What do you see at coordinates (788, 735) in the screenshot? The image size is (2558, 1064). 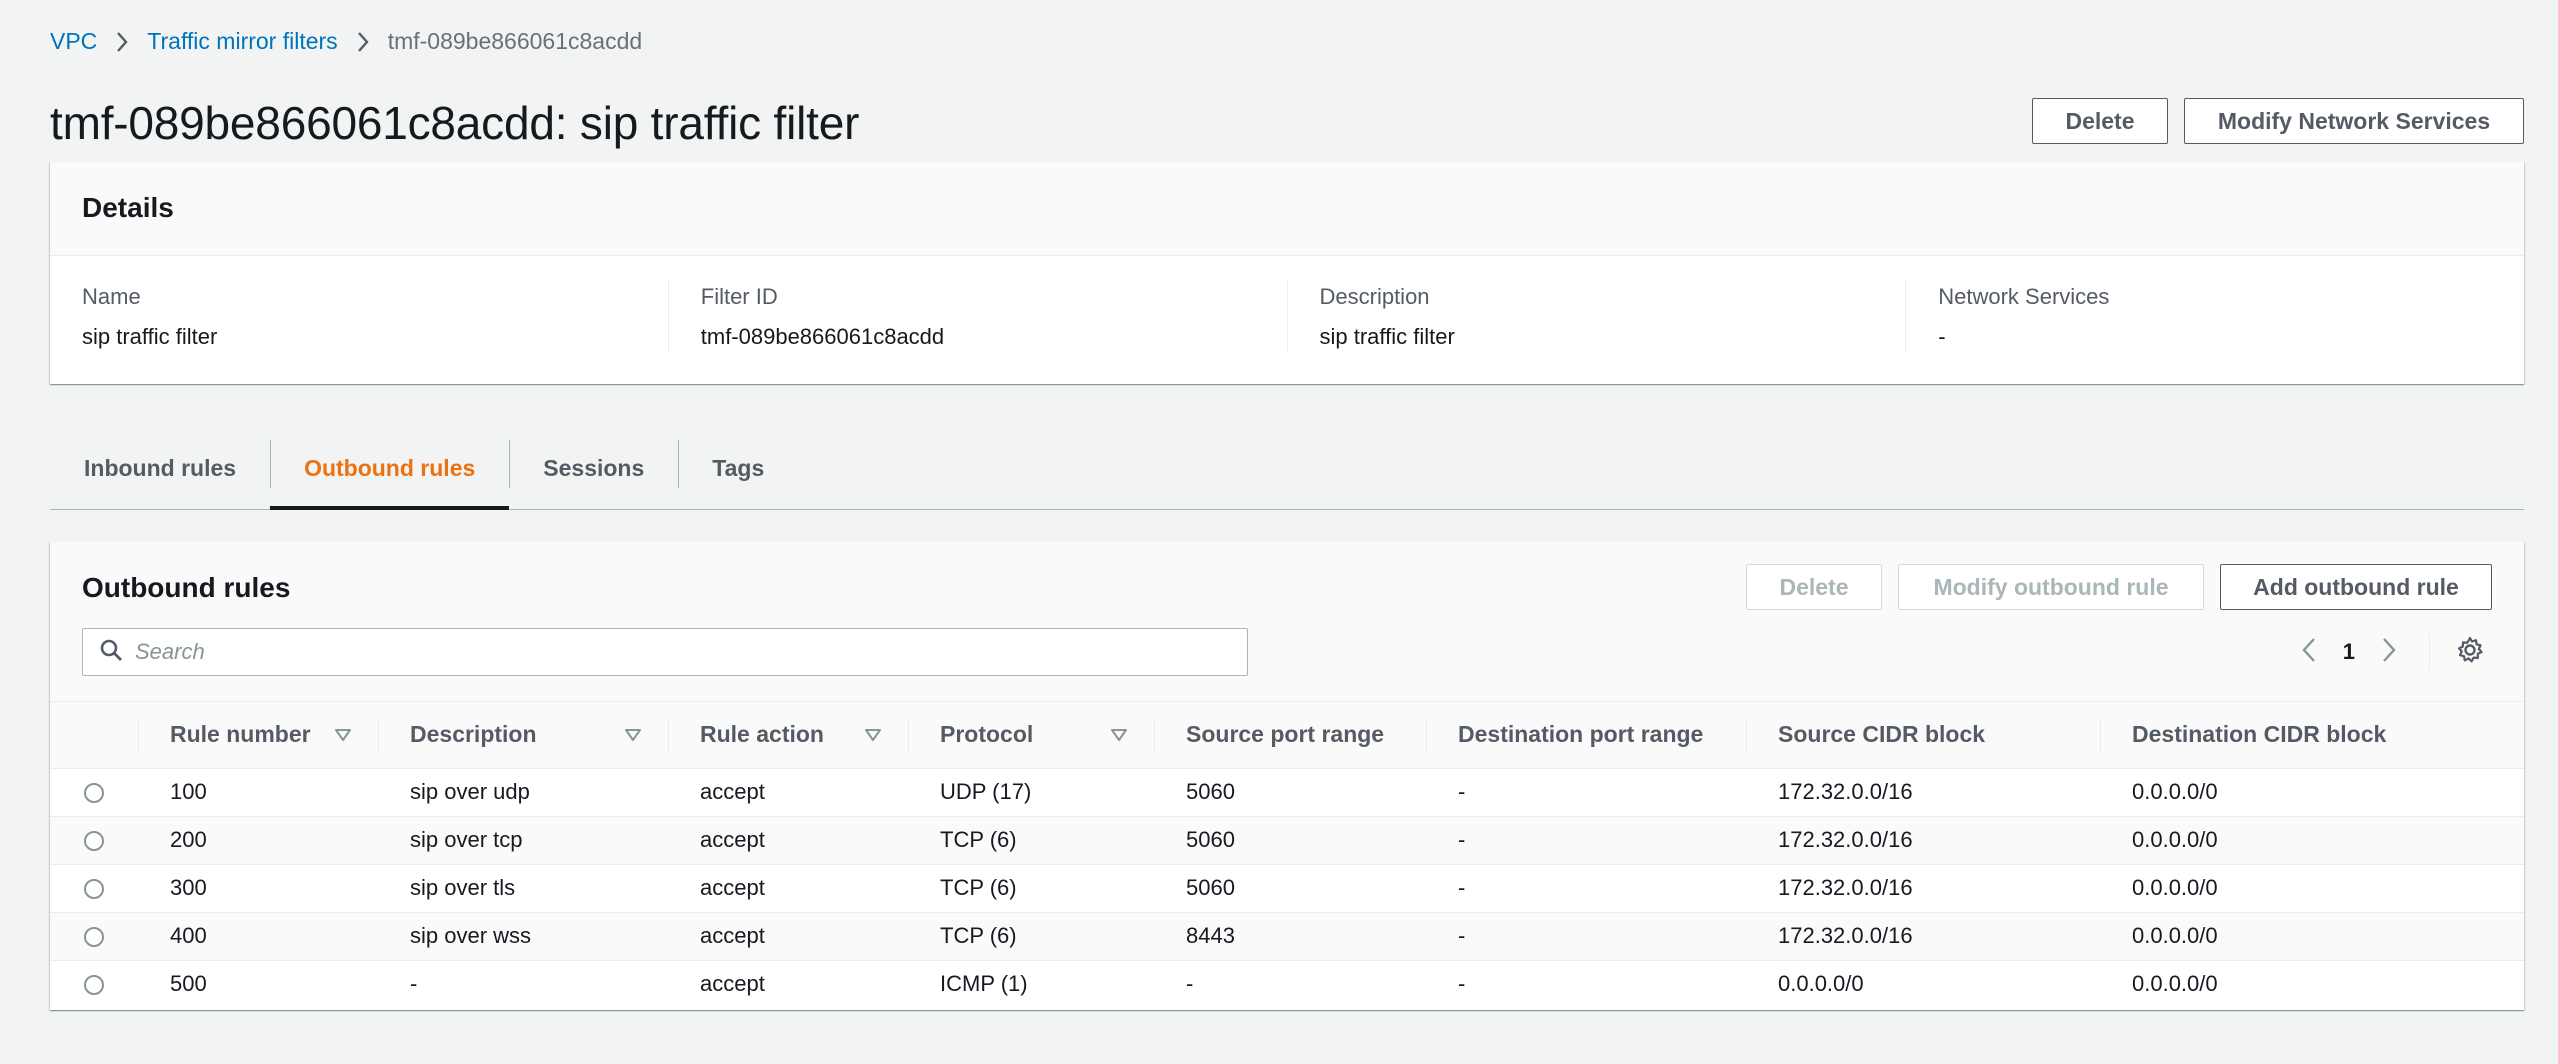 I see `column-header-rule-action: Rule action` at bounding box center [788, 735].